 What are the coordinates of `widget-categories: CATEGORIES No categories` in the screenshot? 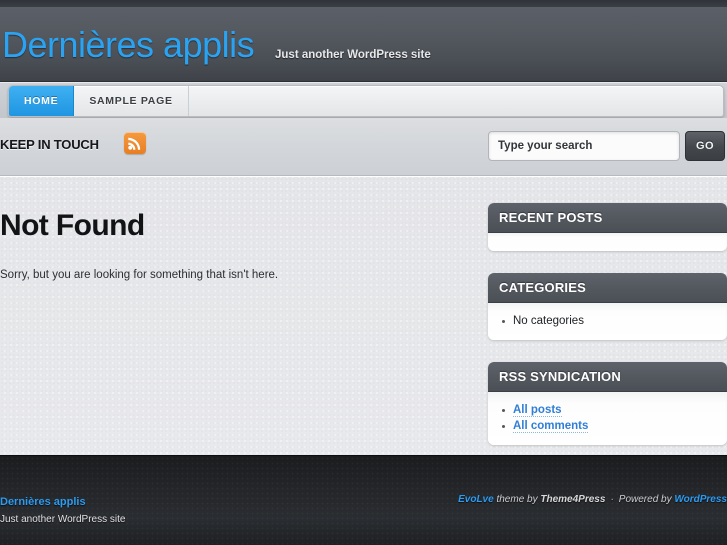 It's located at (607, 306).